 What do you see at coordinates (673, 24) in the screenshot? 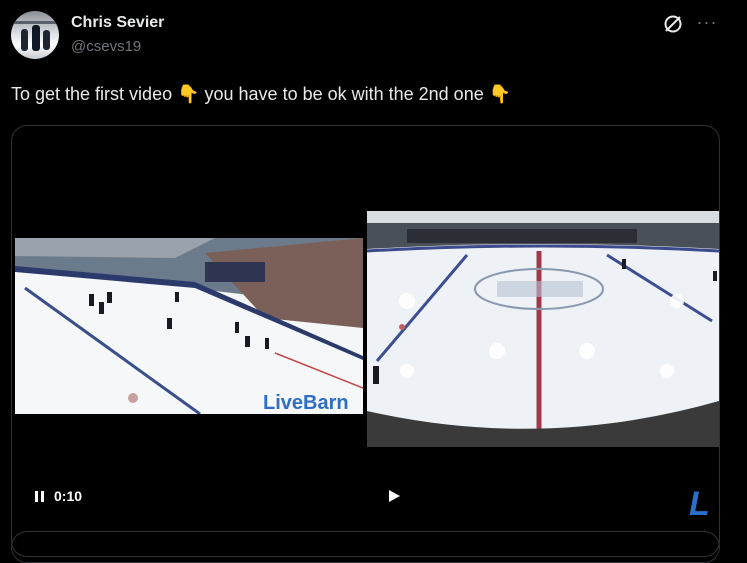
I see `grok-icon` at bounding box center [673, 24].